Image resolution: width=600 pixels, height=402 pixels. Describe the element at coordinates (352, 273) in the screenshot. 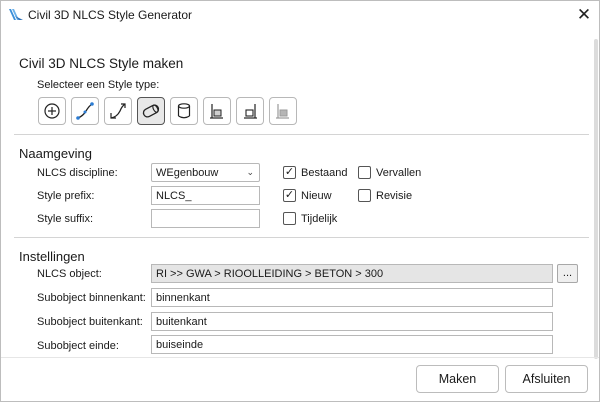

I see `nlcs-object-field: RI >> GWA > RIOOLLEIDING > BETON > 300` at that location.